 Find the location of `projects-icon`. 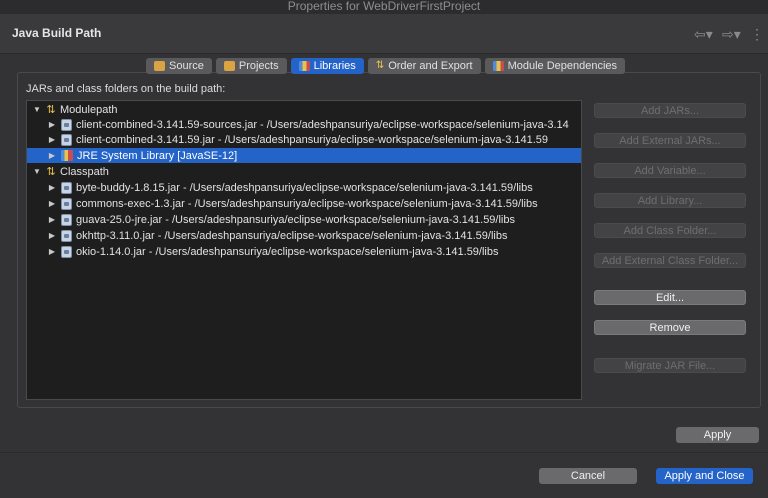

projects-icon is located at coordinates (229, 66).